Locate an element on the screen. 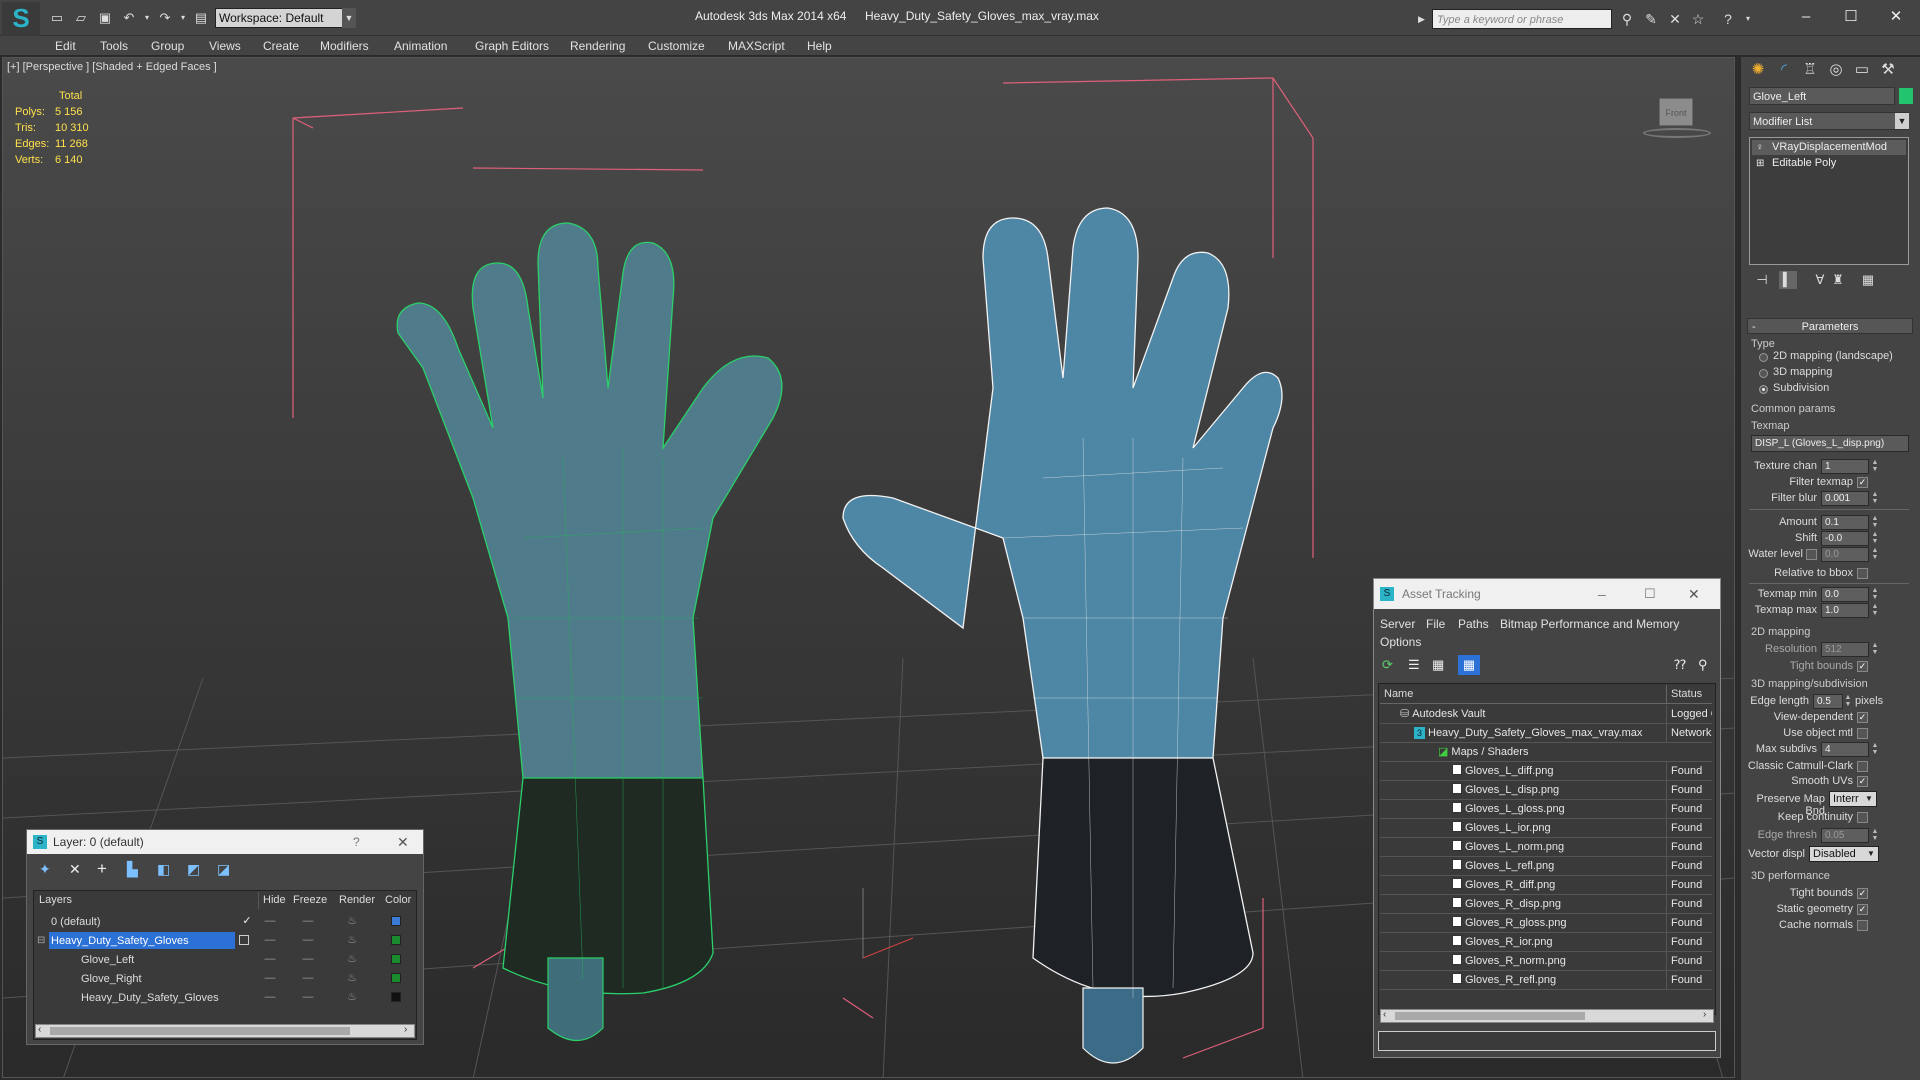 The height and width of the screenshot is (1080, 1920). asset-window-title-bar: S Asset Tracking – ☐ ✕ is located at coordinates (1547, 594).